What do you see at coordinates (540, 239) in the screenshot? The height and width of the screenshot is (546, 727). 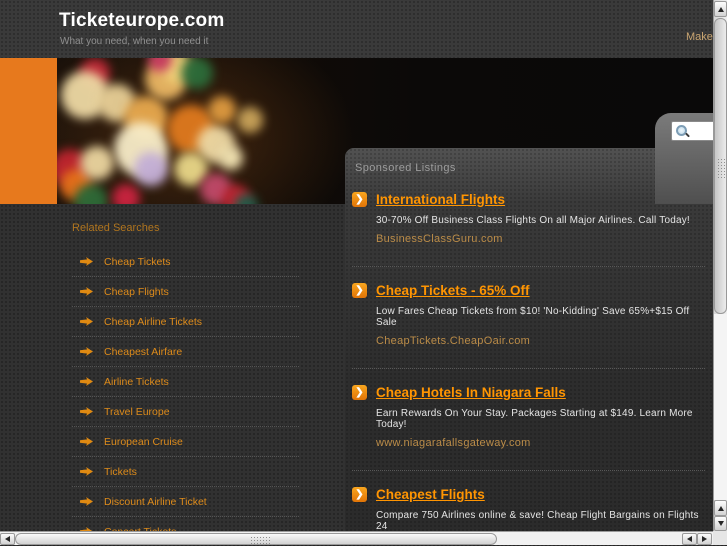 I see `listing-url-link: BusinessClassGuru.com` at bounding box center [540, 239].